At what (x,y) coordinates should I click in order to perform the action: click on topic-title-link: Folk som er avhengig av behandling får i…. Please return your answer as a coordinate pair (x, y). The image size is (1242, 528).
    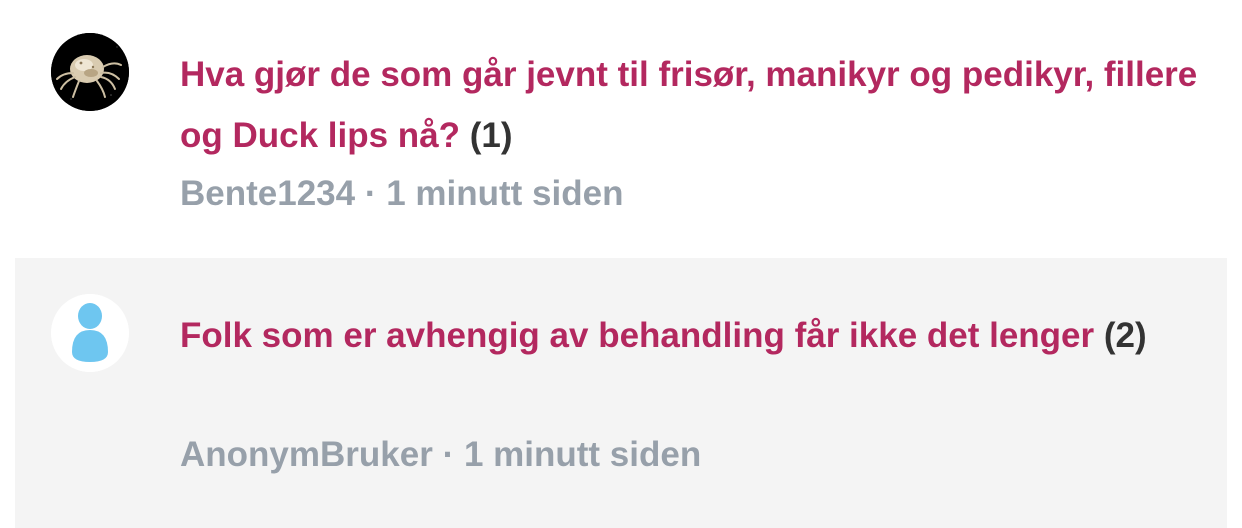
    Looking at the image, I should click on (637, 335).